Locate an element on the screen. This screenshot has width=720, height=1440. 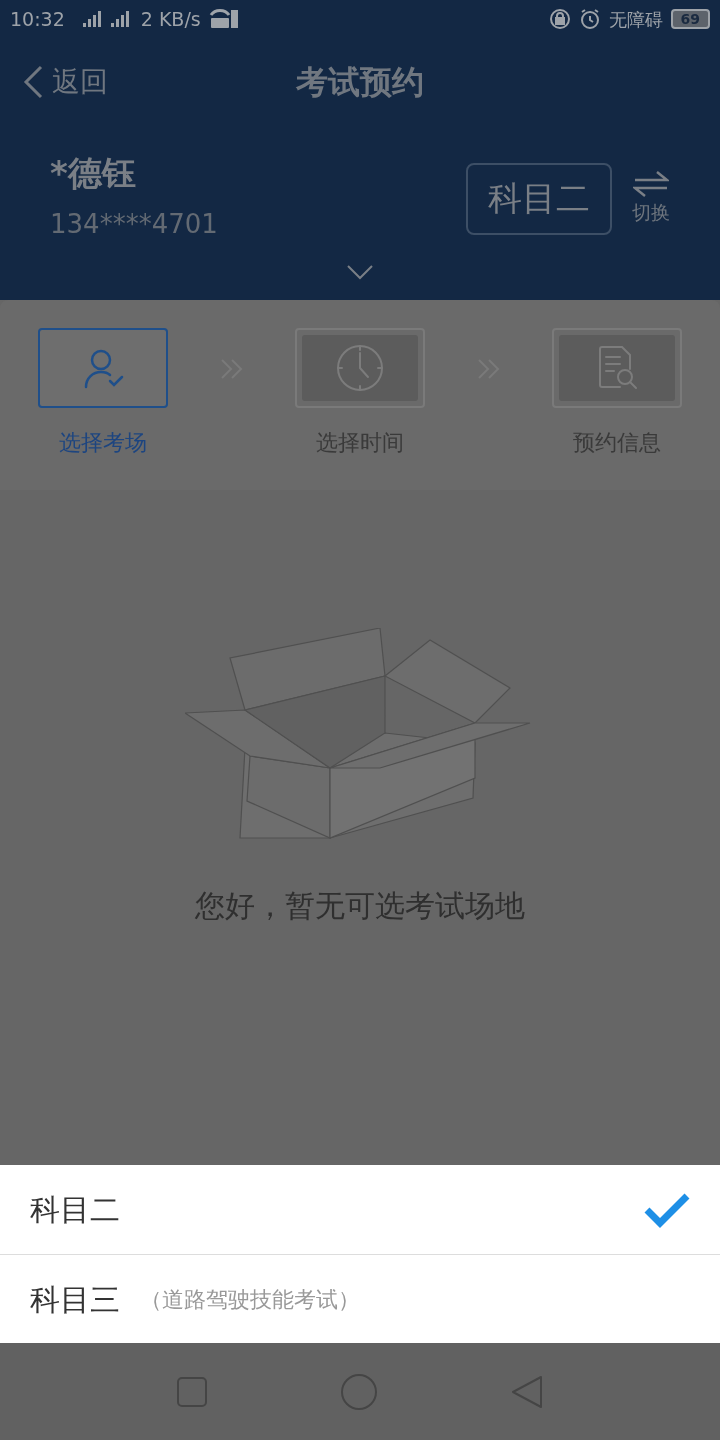
back-button: 返回 is located at coordinates (65, 81).